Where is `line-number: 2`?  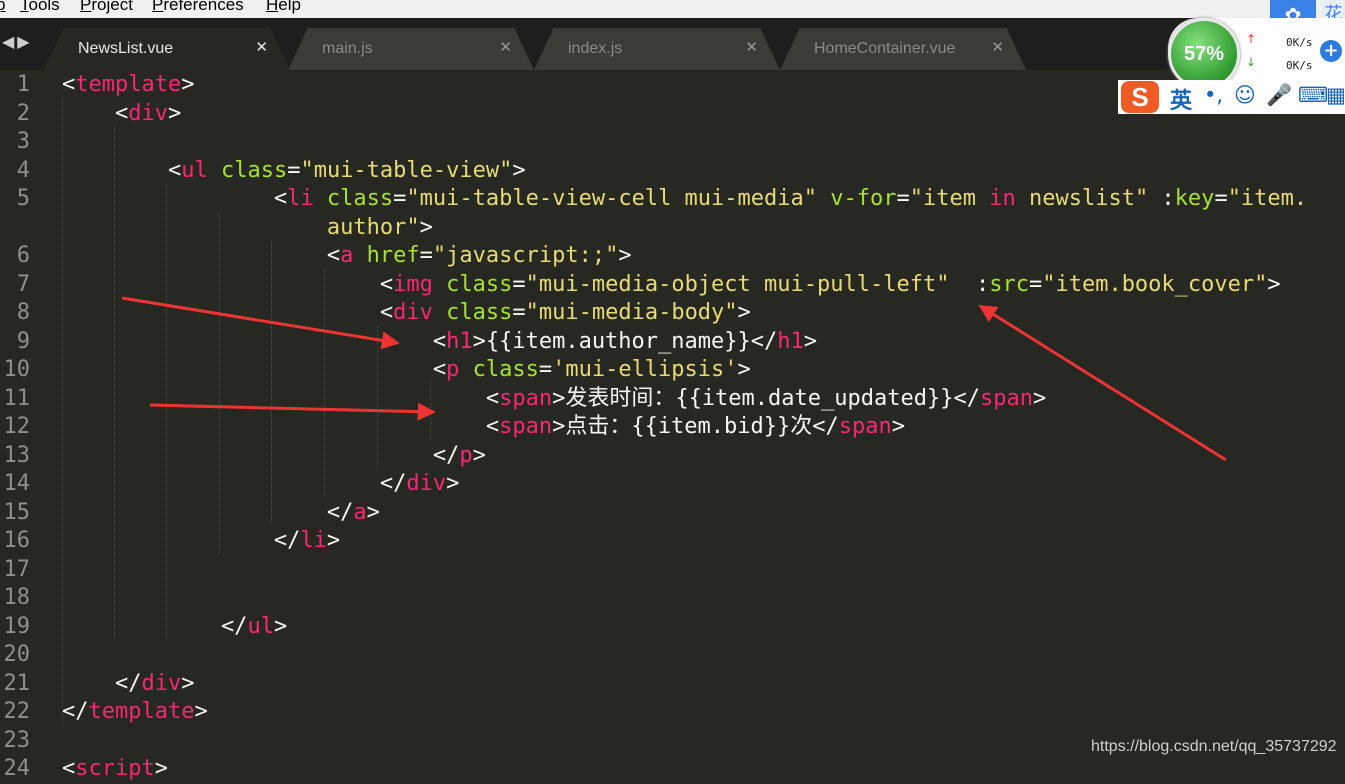
line-number: 2 is located at coordinates (23, 113).